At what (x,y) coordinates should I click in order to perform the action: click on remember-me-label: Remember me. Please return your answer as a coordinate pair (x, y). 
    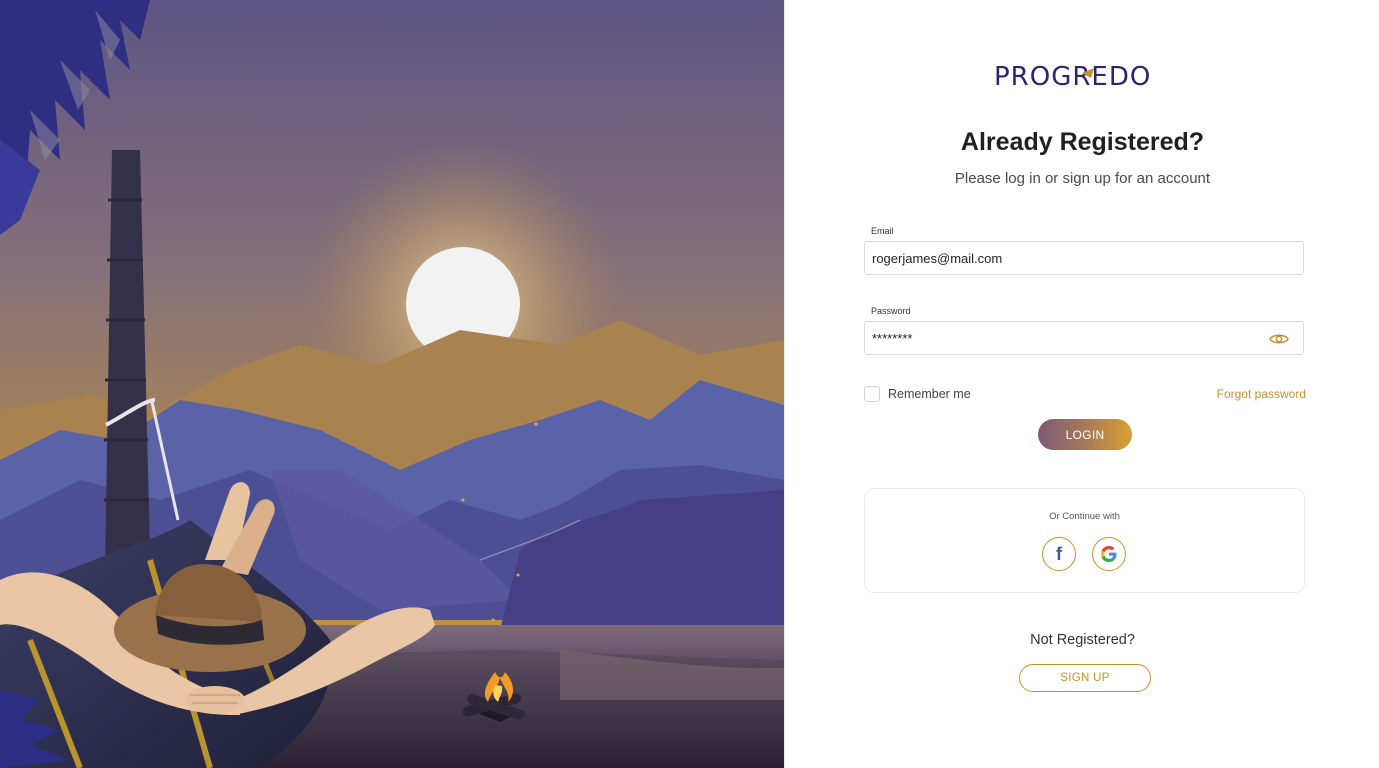
    Looking at the image, I should click on (929, 394).